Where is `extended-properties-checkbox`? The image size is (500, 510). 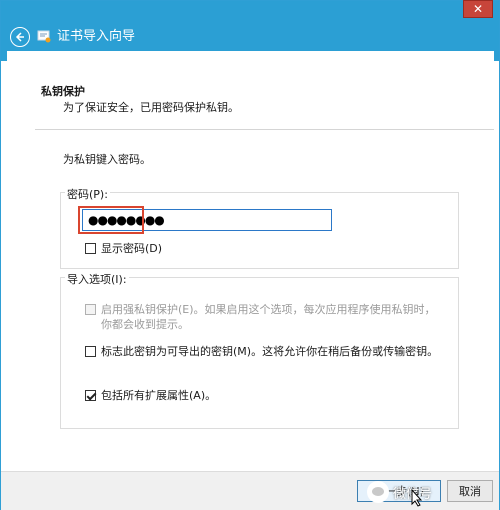 extended-properties-checkbox is located at coordinates (90, 395).